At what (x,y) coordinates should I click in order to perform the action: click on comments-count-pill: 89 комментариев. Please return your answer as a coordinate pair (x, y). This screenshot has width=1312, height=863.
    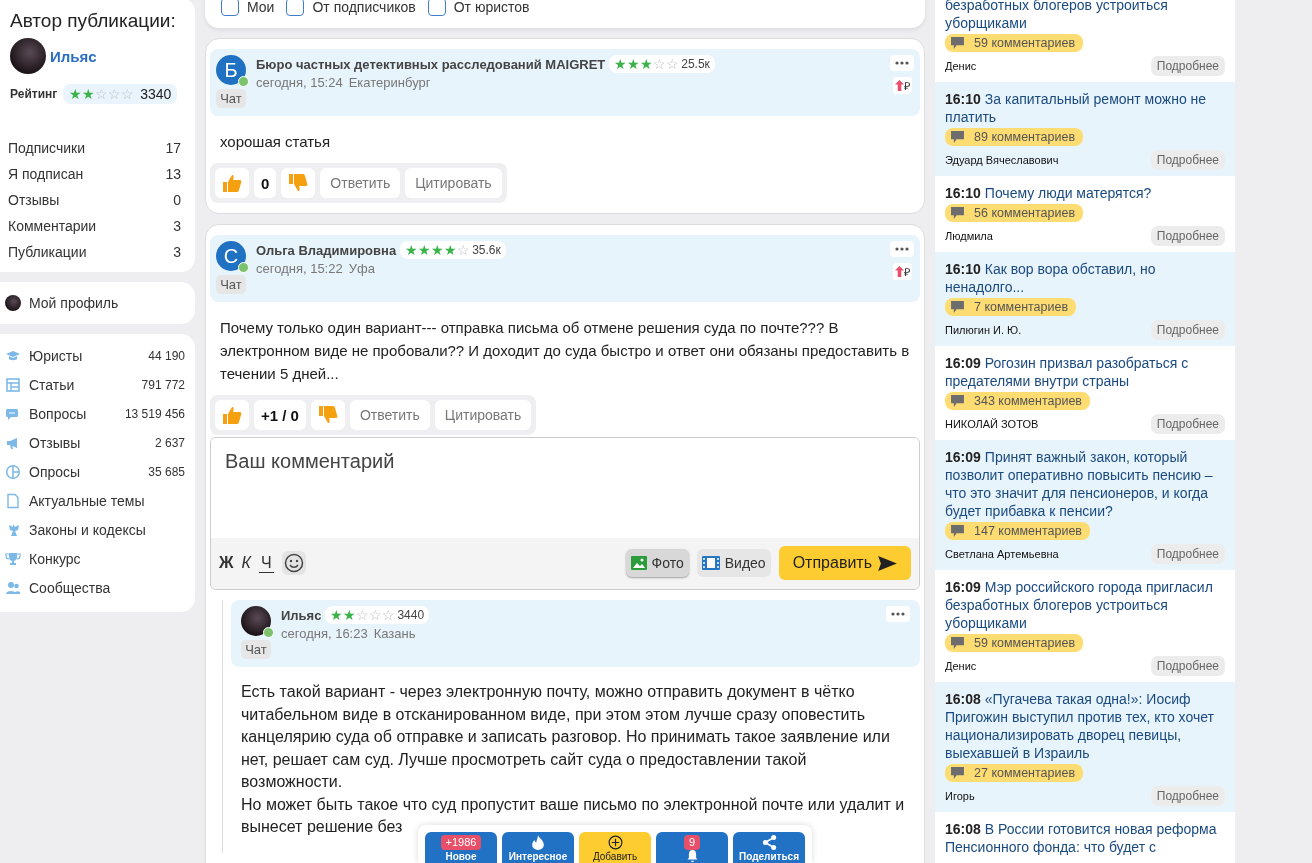
    Looking at the image, I should click on (1014, 137).